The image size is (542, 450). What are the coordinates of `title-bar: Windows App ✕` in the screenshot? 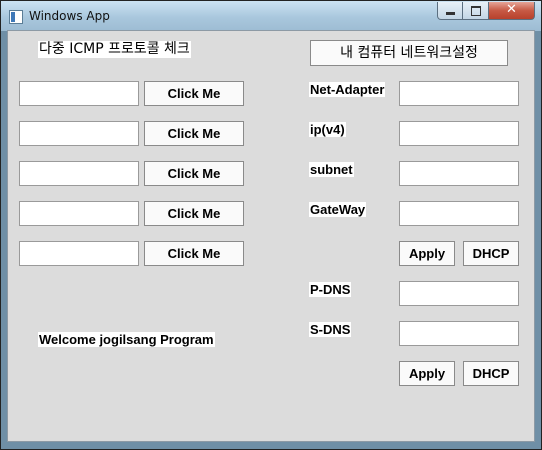 It's located at (271, 16).